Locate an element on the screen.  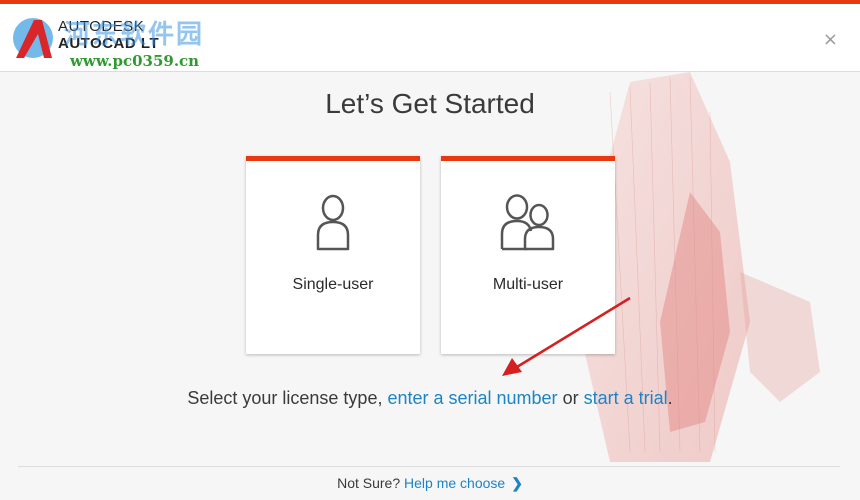
page-title: Let’s Get Started is located at coordinates (430, 103).